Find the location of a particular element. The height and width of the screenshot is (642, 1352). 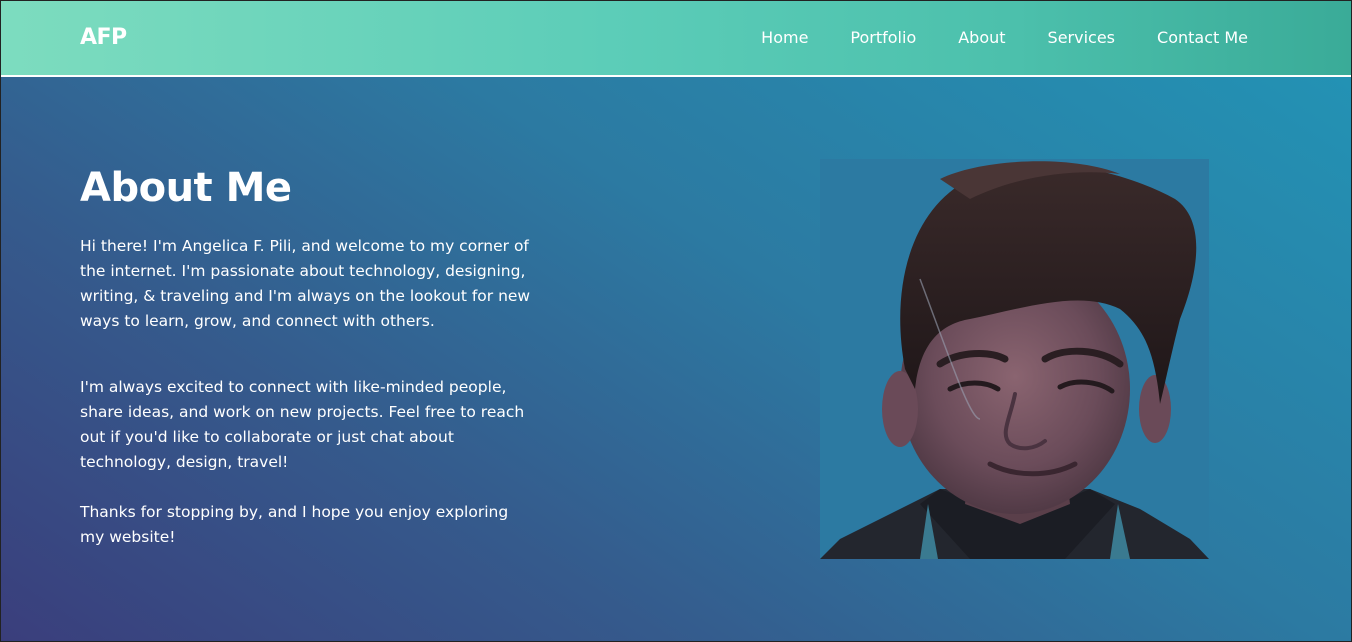

logo: AFP is located at coordinates (103, 37).